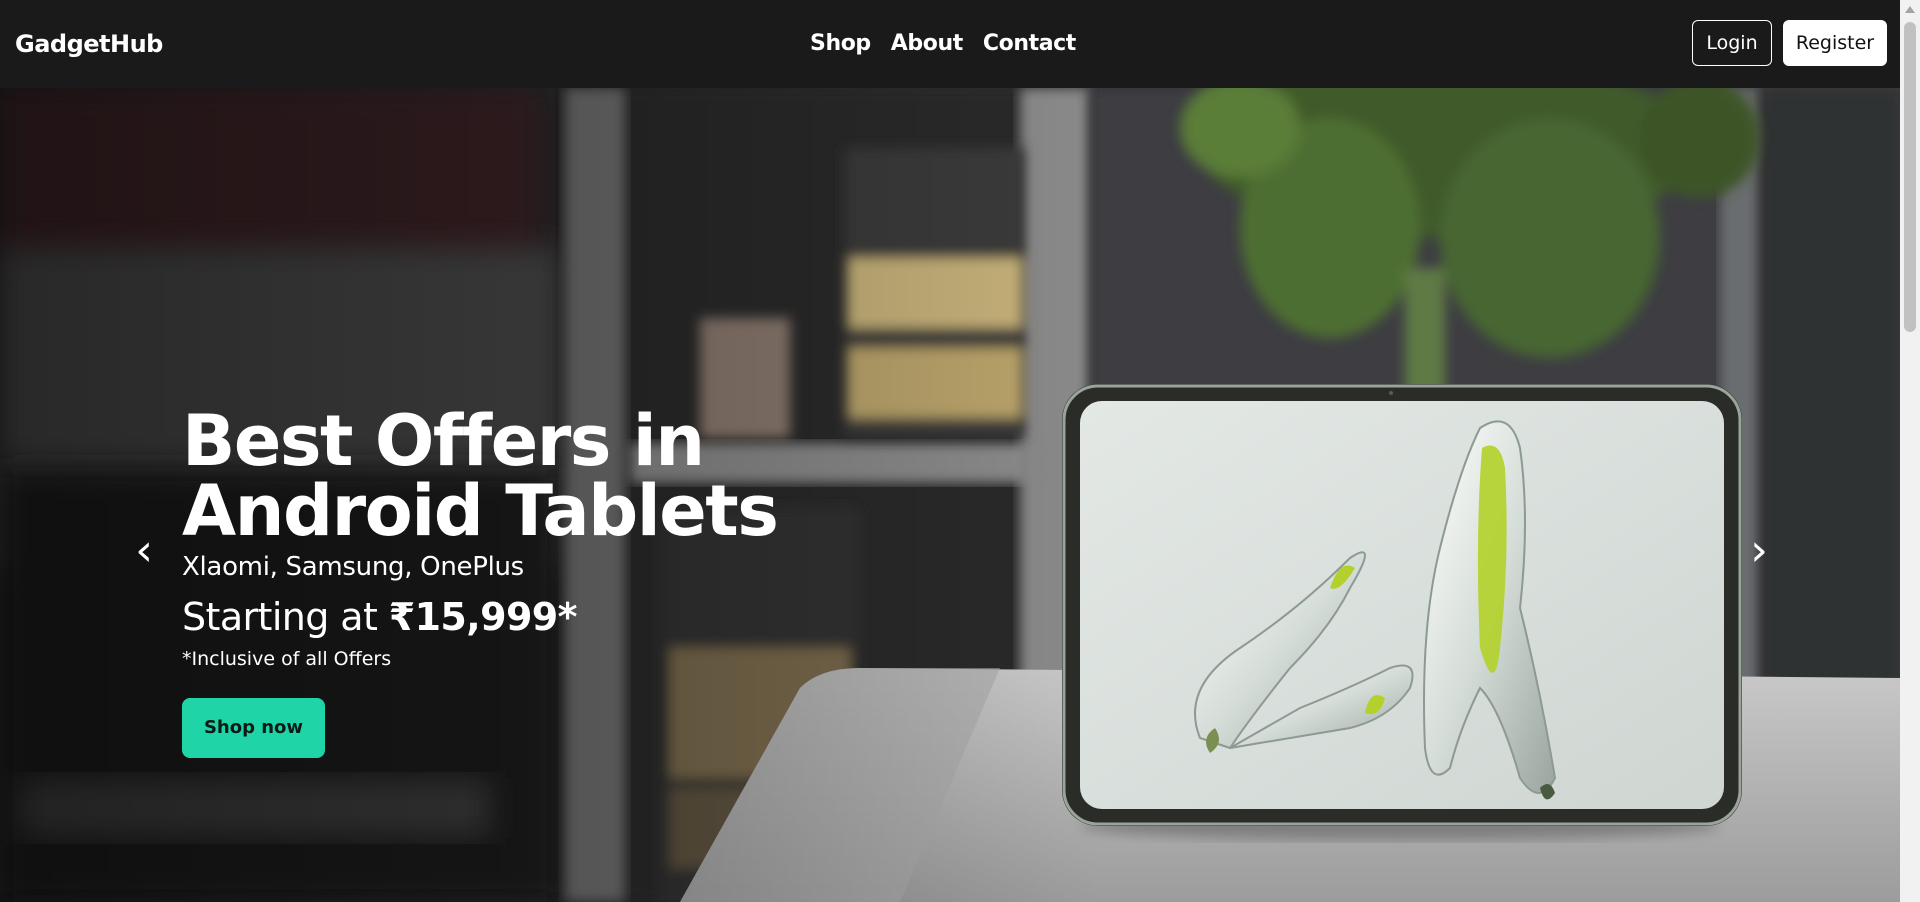 This screenshot has height=902, width=1920. I want to click on page-scrollbar, so click(1910, 451).